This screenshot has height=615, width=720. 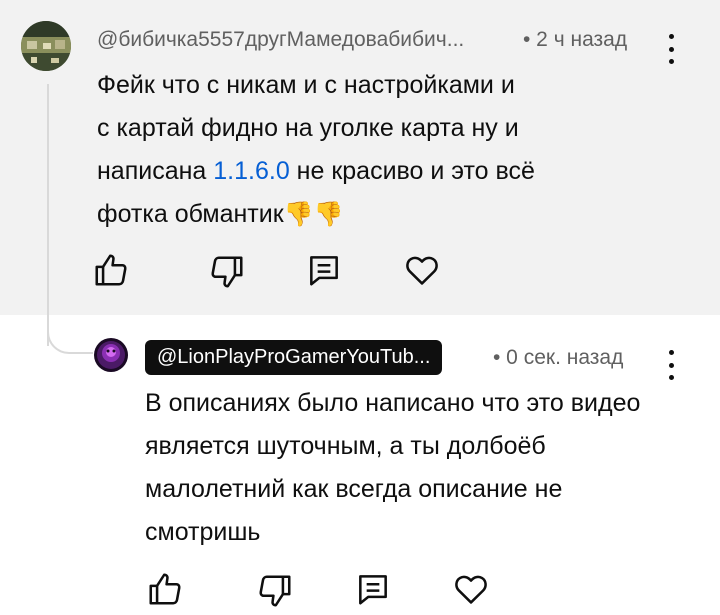 What do you see at coordinates (251, 171) in the screenshot?
I see `comment-version-link: 1.1.6.0` at bounding box center [251, 171].